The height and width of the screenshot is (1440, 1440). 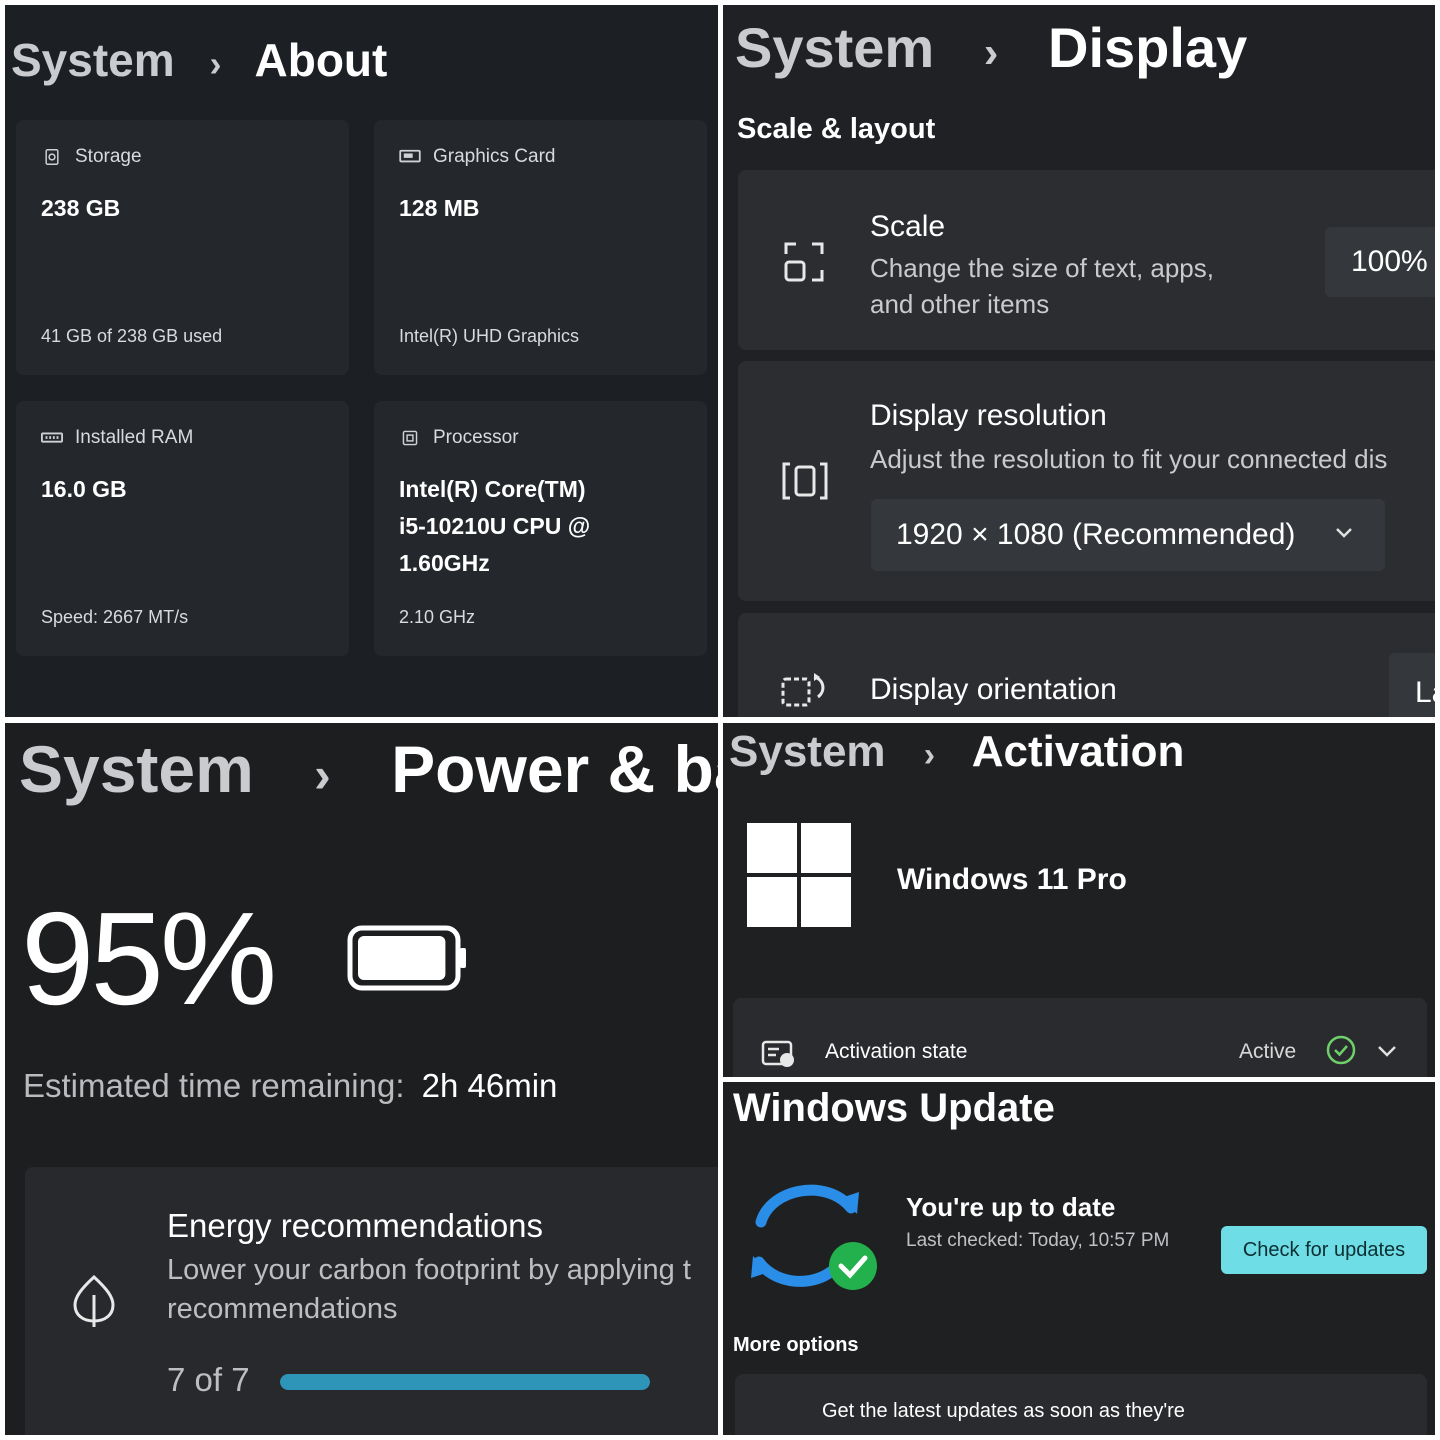 What do you see at coordinates (437, 617) in the screenshot?
I see `processor-sub: 2.10 GHz` at bounding box center [437, 617].